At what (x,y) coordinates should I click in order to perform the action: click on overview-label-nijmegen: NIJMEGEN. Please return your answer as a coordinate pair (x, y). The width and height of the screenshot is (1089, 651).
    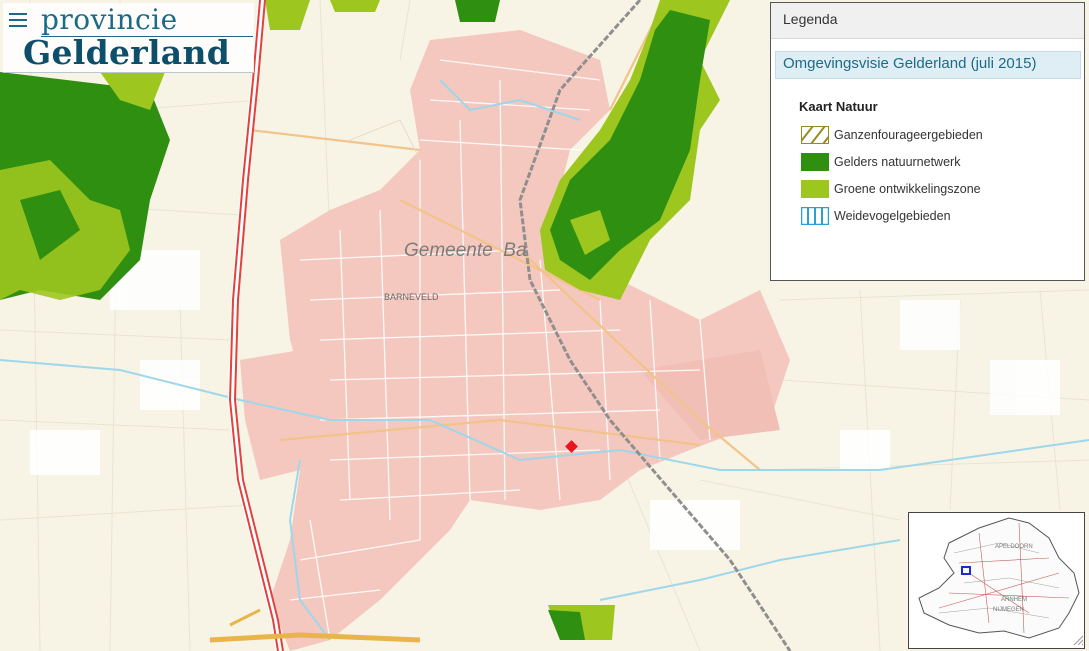
    Looking at the image, I should click on (1008, 610).